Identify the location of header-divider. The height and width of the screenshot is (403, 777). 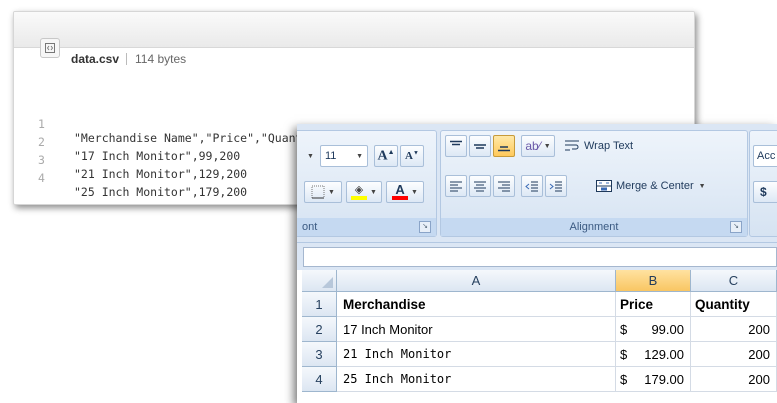
(126, 59).